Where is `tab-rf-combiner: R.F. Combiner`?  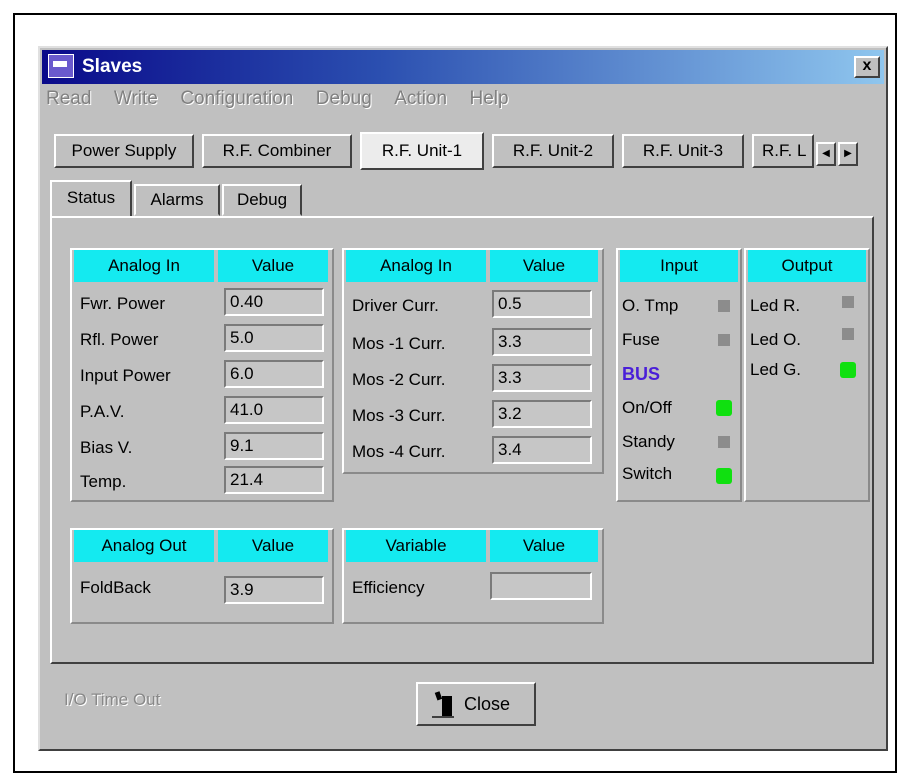
tab-rf-combiner: R.F. Combiner is located at coordinates (277, 151).